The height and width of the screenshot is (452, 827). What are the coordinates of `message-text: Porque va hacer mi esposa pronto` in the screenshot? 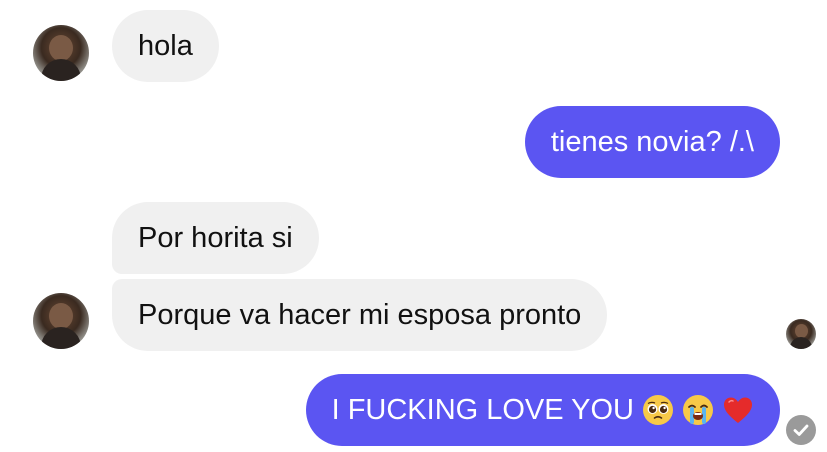 It's located at (360, 314).